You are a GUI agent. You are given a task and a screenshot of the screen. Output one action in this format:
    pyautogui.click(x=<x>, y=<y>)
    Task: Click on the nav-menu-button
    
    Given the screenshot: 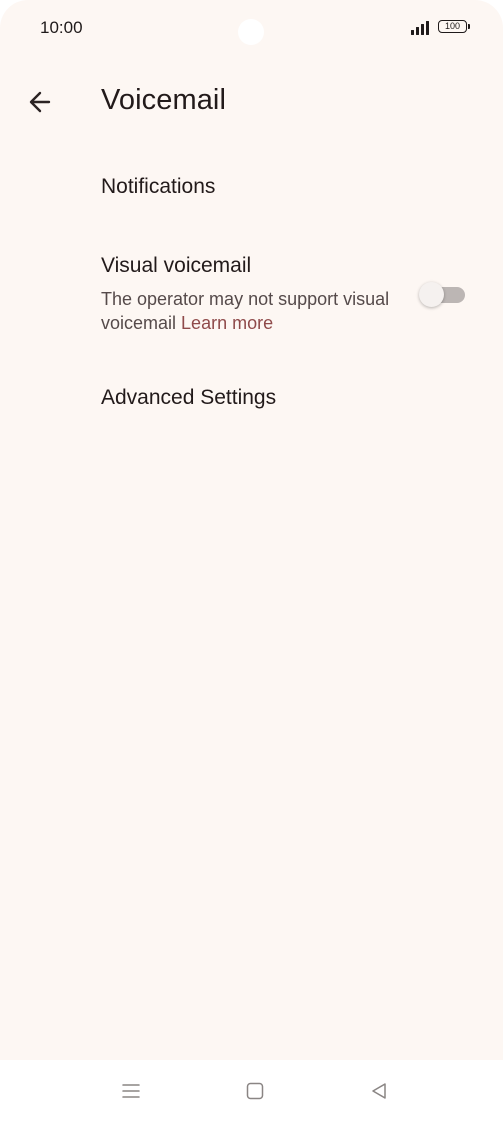 What is the action you would take?
    pyautogui.click(x=131, y=1091)
    